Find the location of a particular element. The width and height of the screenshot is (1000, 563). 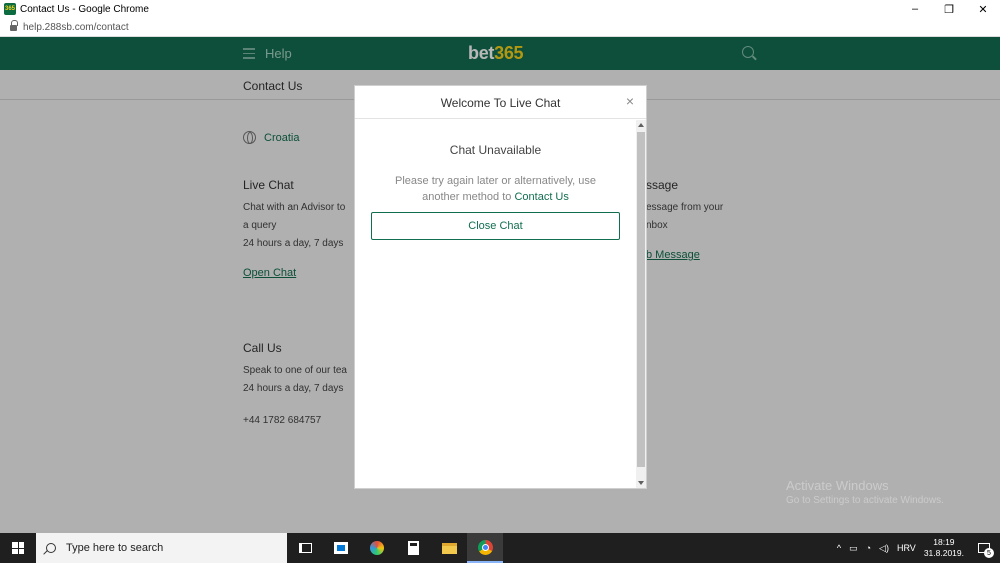

chrome-icon is located at coordinates (485, 547).